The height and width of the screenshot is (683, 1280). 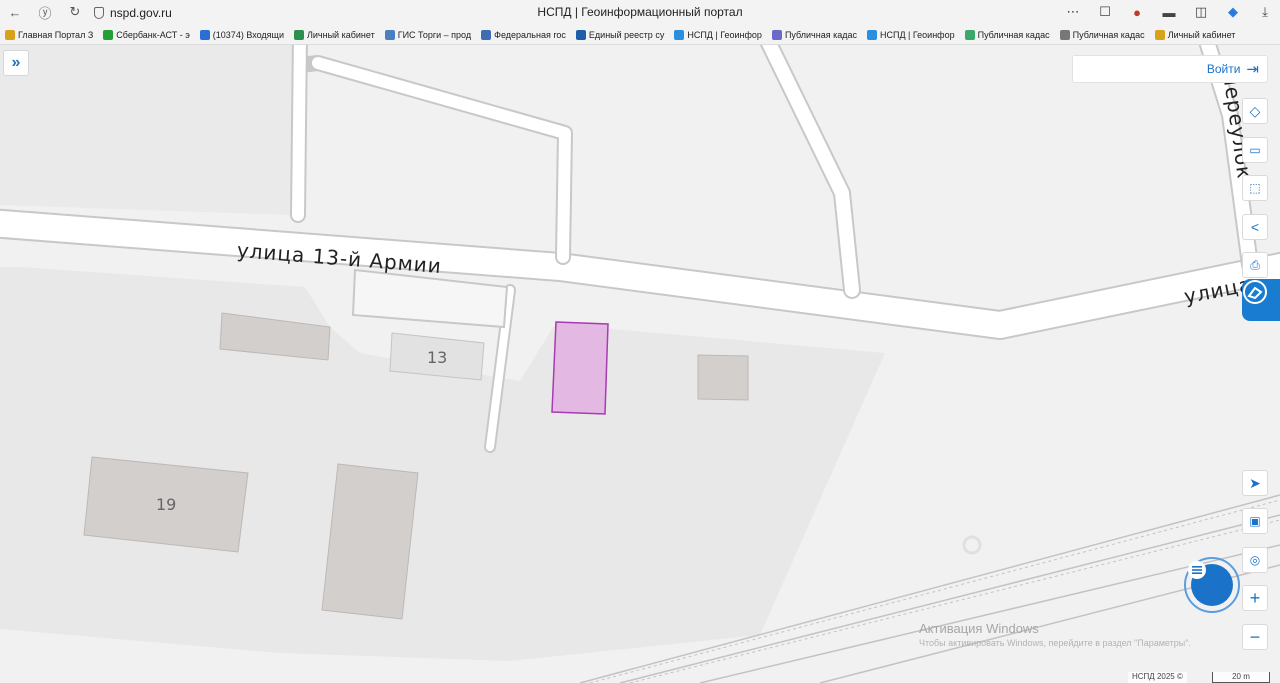 What do you see at coordinates (1170, 69) in the screenshot?
I see `login-button: Войти ⇥` at bounding box center [1170, 69].